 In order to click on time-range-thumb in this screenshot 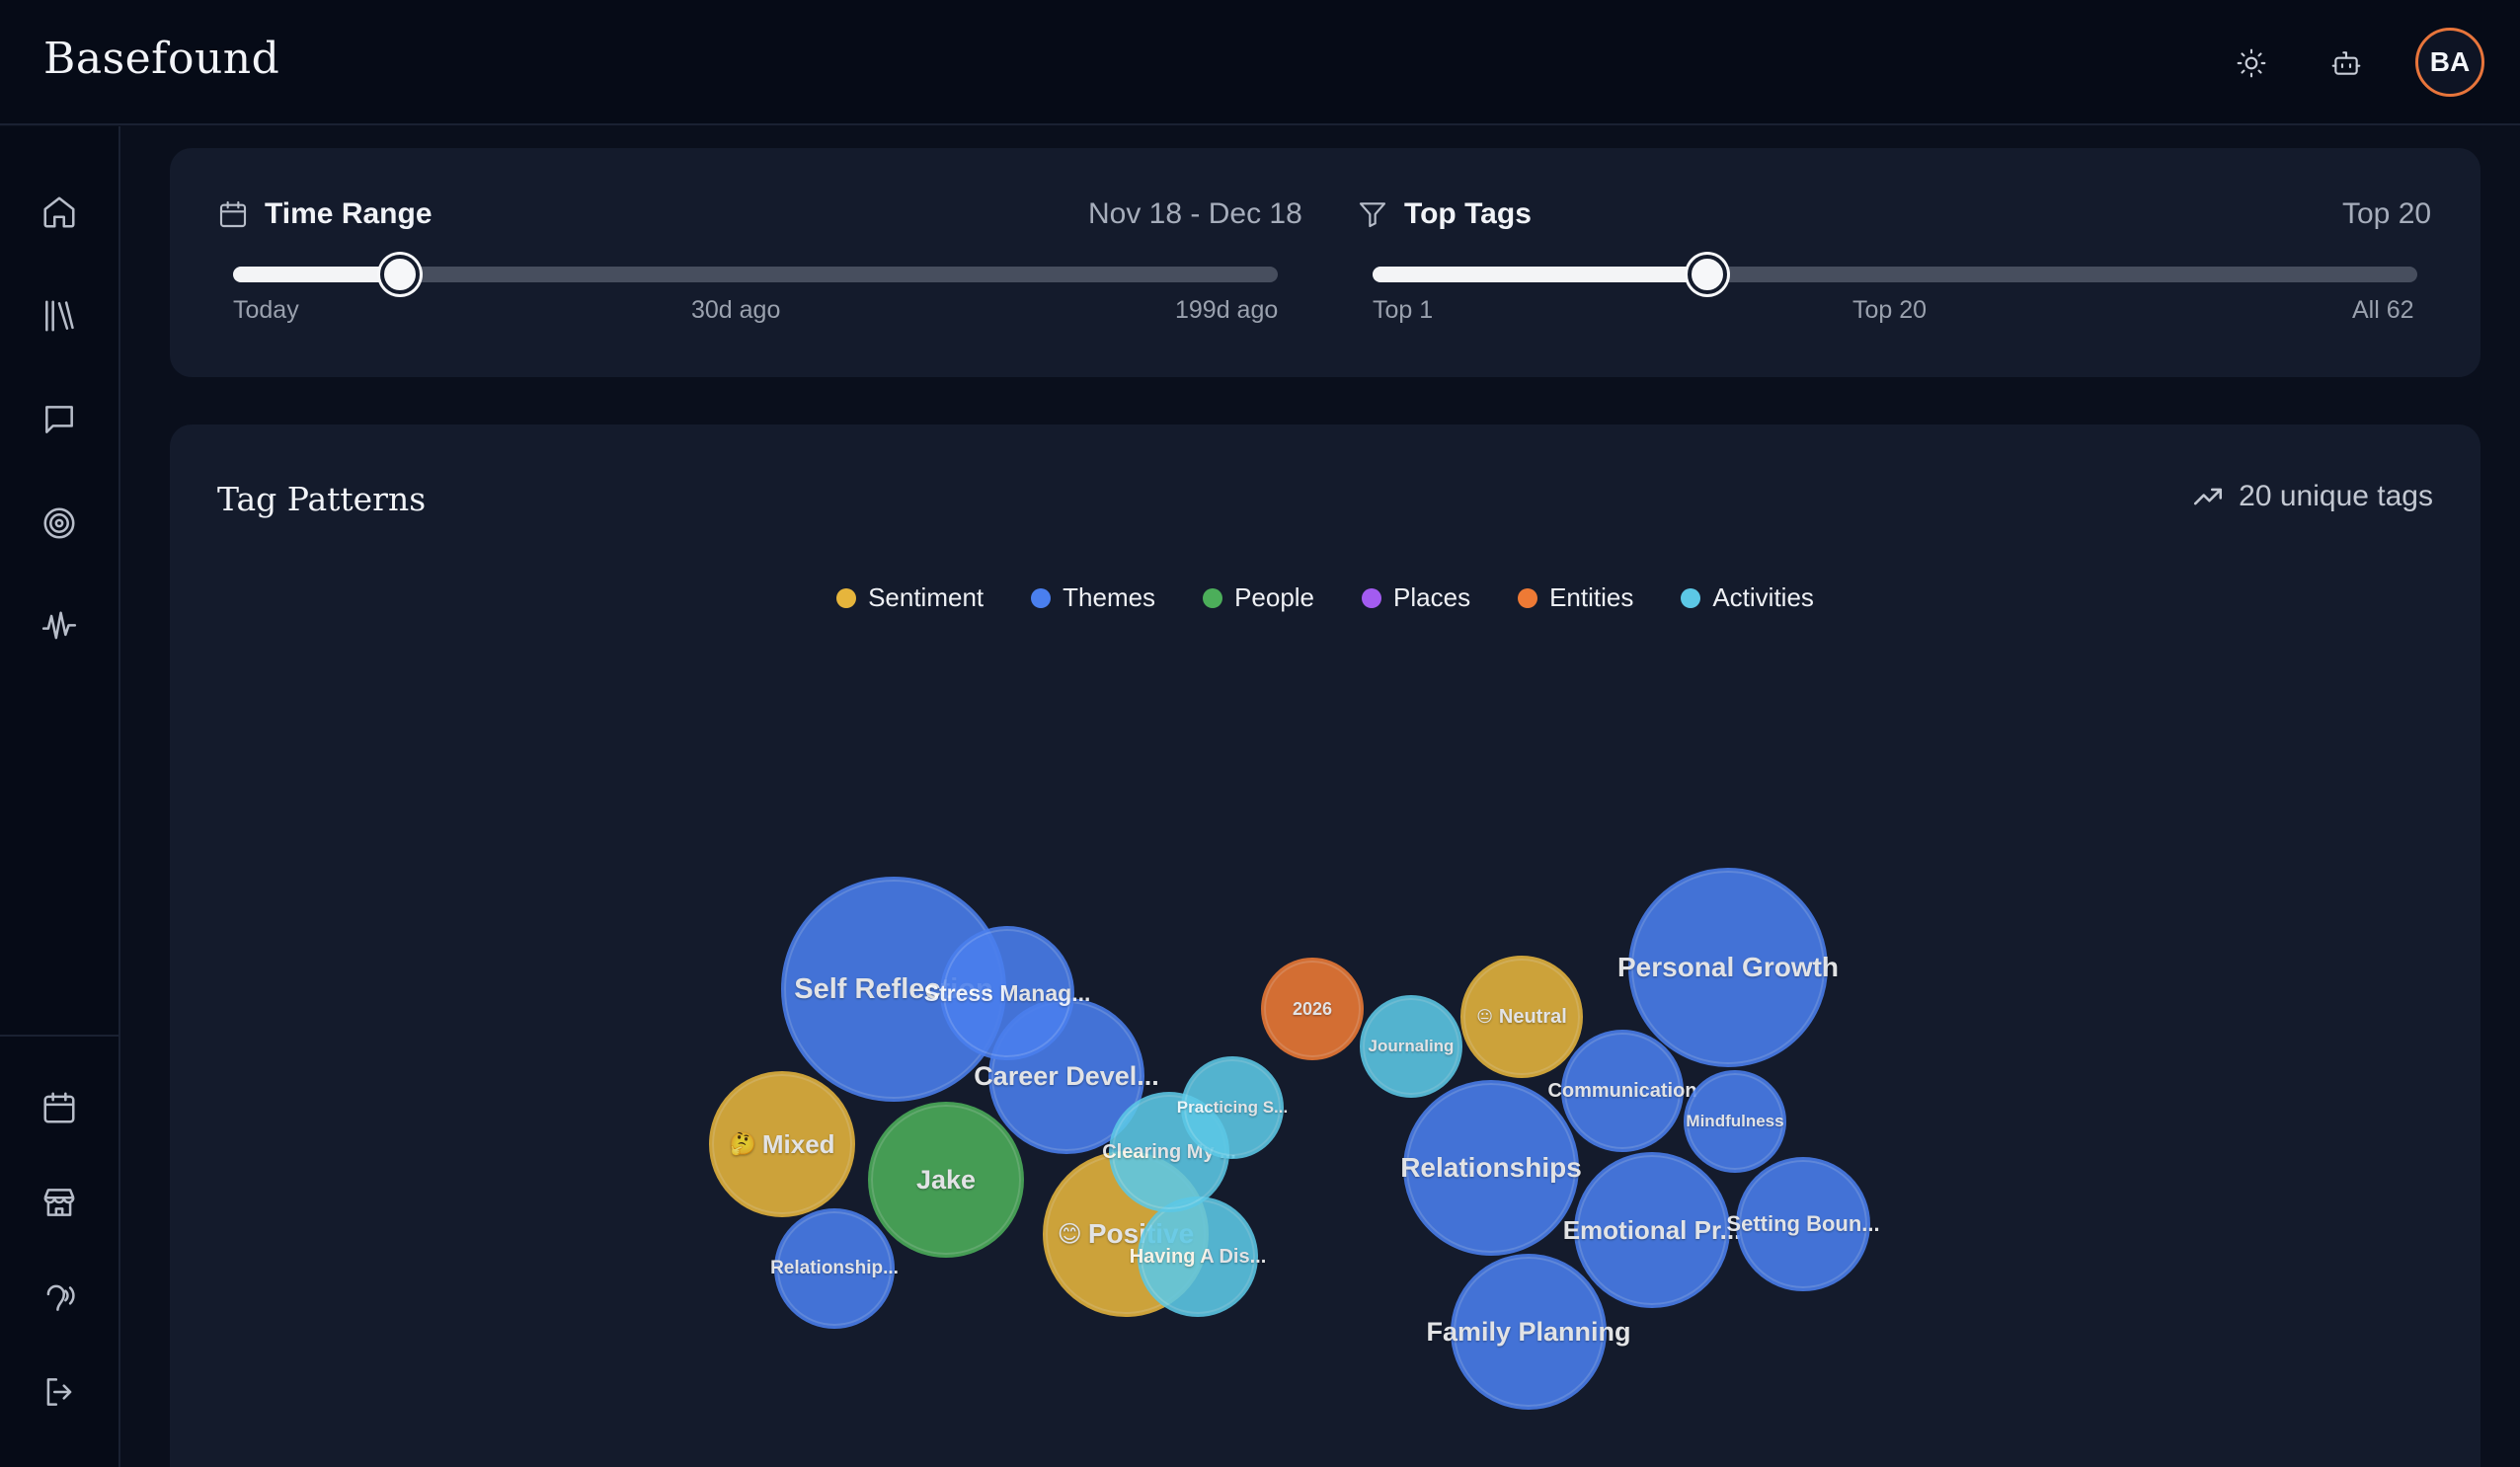, I will do `click(400, 274)`.